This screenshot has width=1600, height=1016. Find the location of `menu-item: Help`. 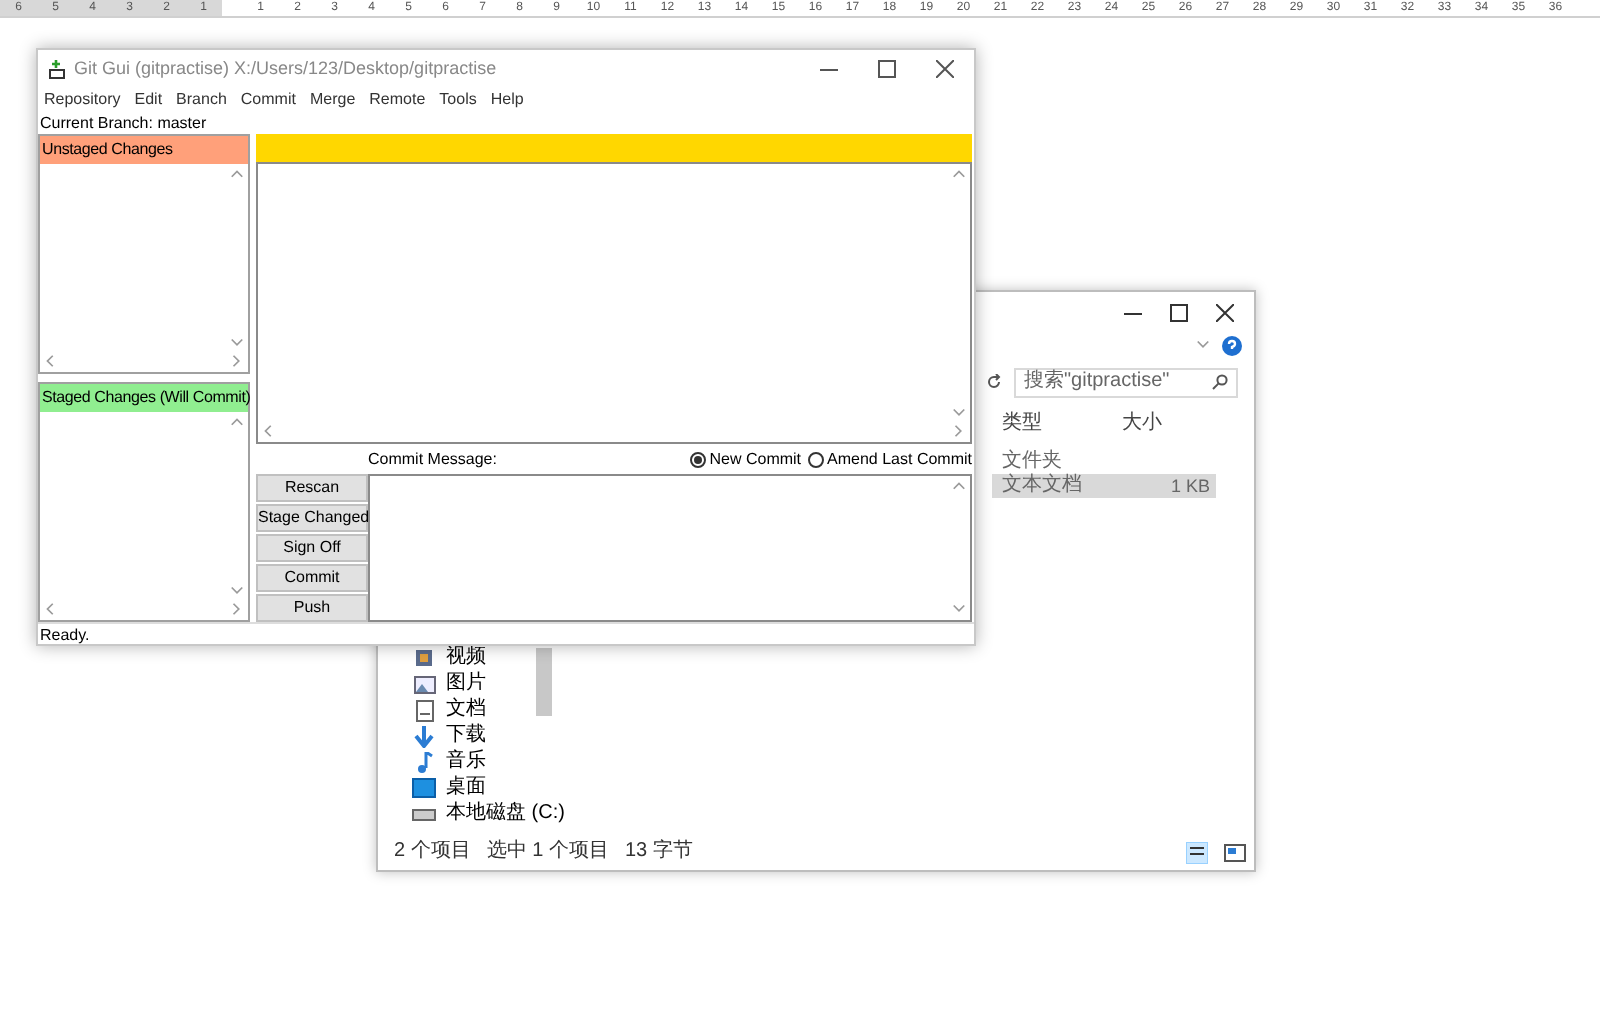

menu-item: Help is located at coordinates (507, 100).